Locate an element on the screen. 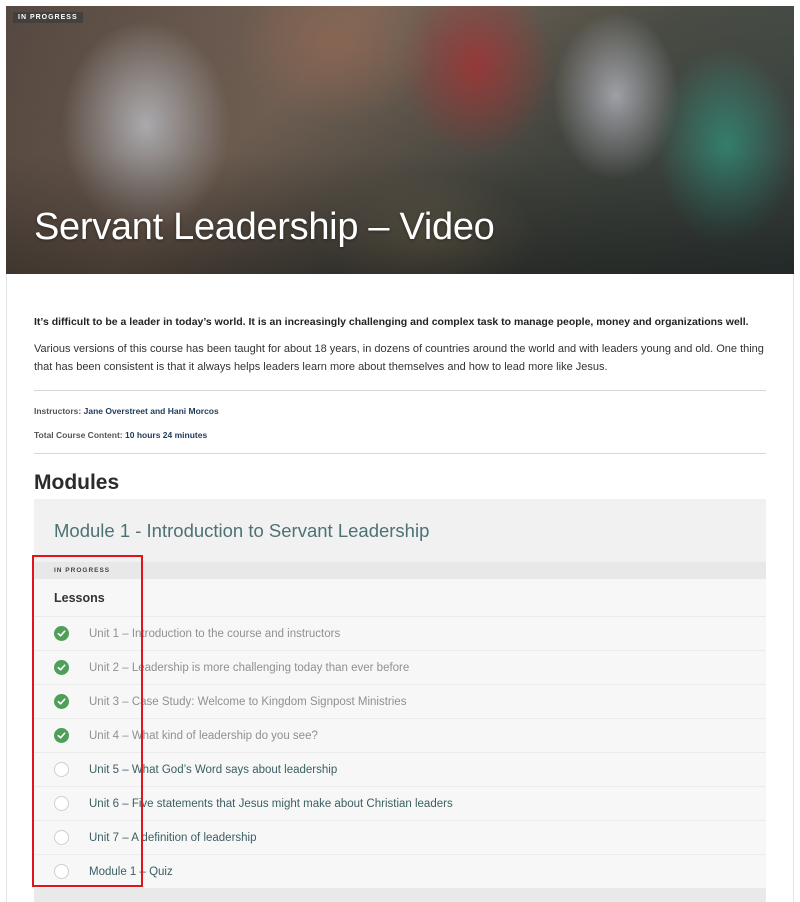  course-status-badge: IN PROGRESS is located at coordinates (48, 17).